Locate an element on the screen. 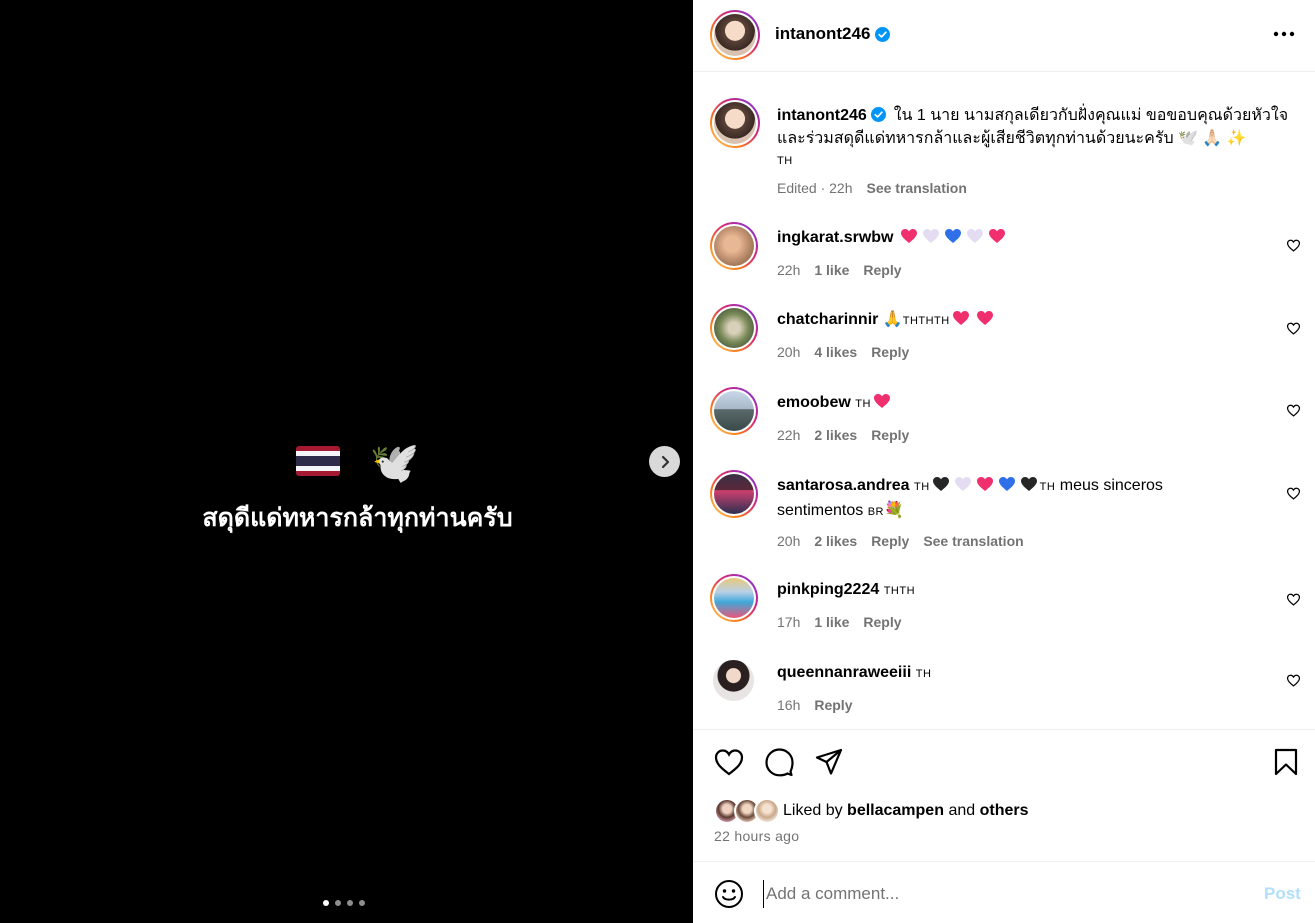 The width and height of the screenshot is (1315, 923). caption-flag-tag: TH is located at coordinates (785, 161).